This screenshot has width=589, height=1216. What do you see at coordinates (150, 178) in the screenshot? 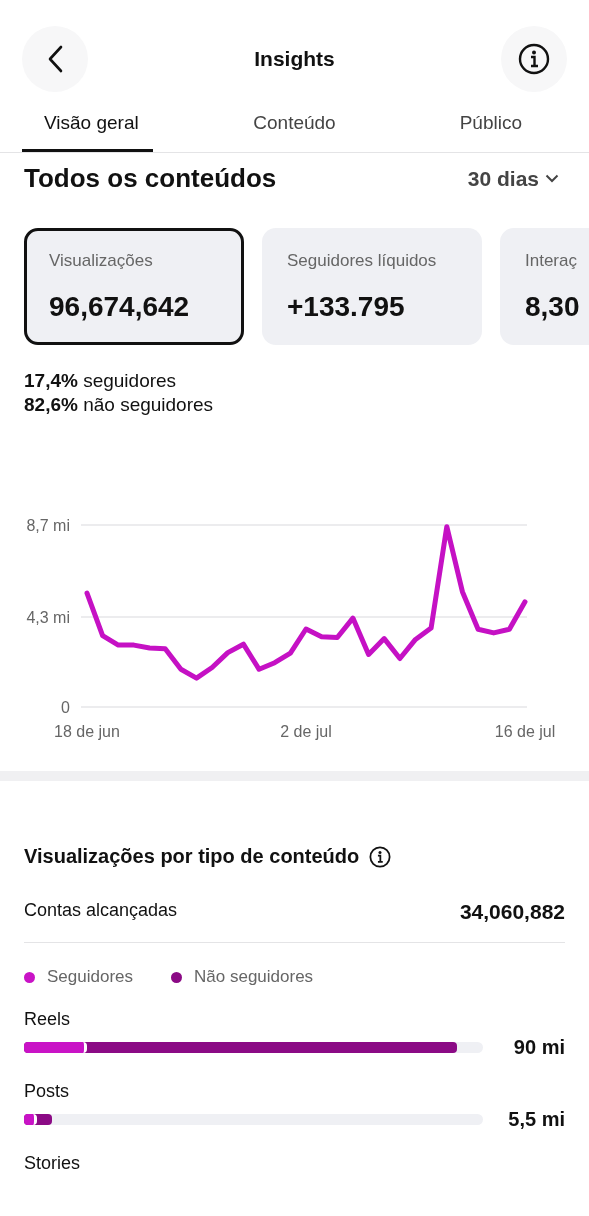
I see `section-title: Todos os conteúdos` at bounding box center [150, 178].